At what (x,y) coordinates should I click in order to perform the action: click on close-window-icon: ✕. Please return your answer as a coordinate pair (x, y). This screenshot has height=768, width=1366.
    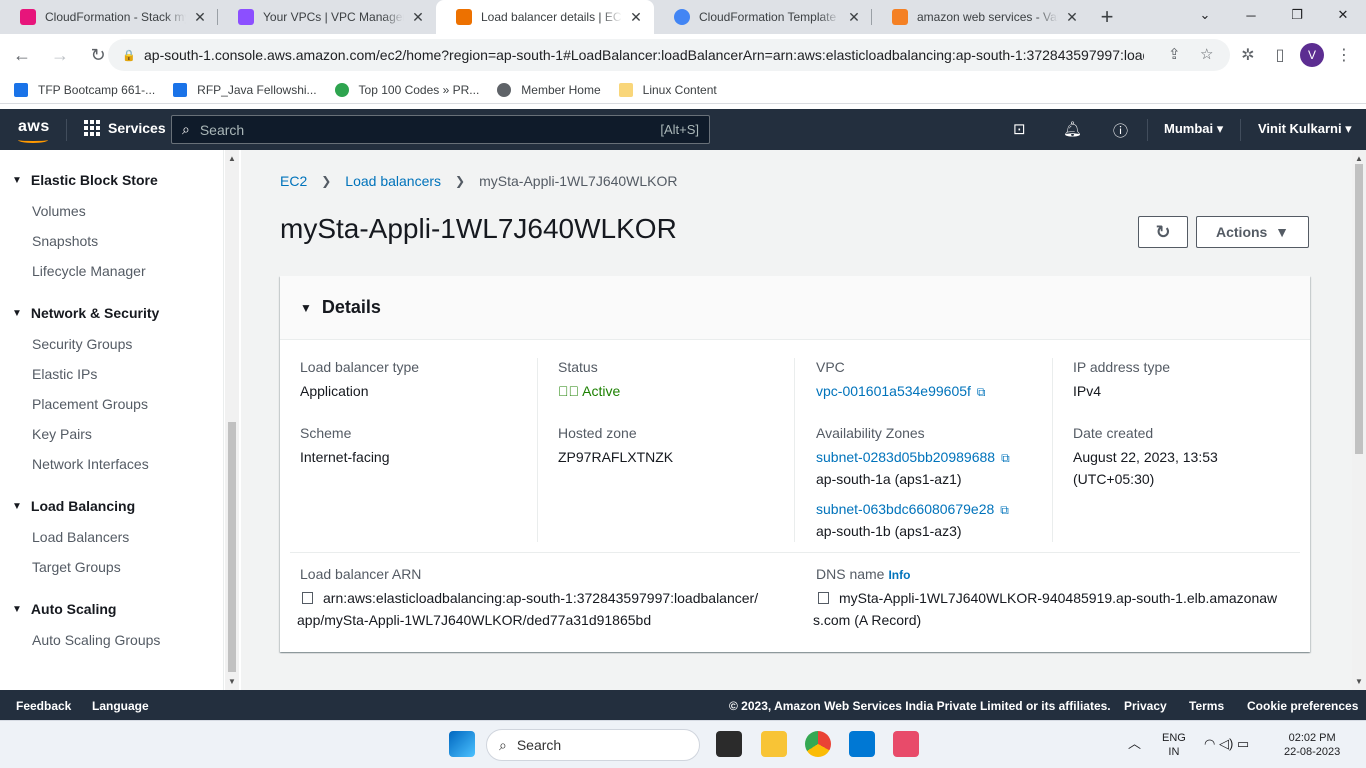
    Looking at the image, I should click on (1343, 15).